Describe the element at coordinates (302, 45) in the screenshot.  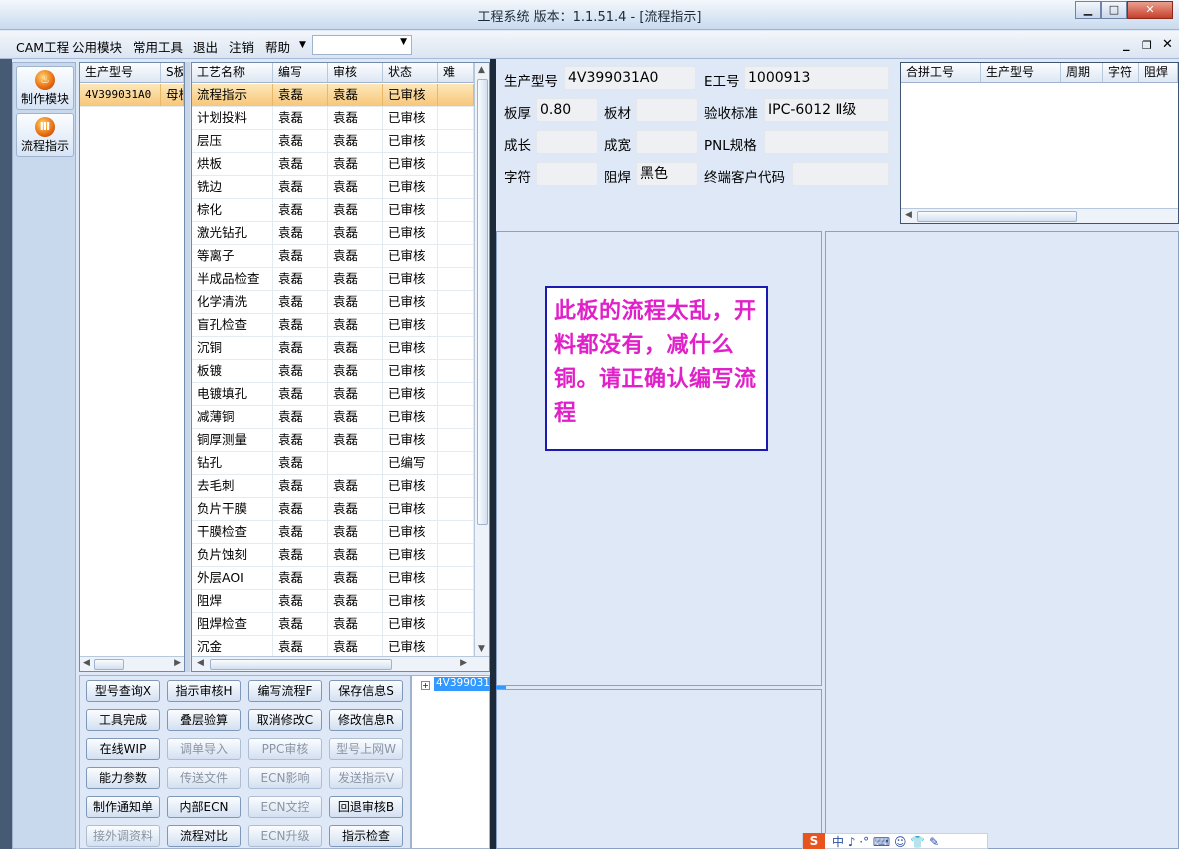
I see `menu-more-arrow-icon: ▼` at that location.